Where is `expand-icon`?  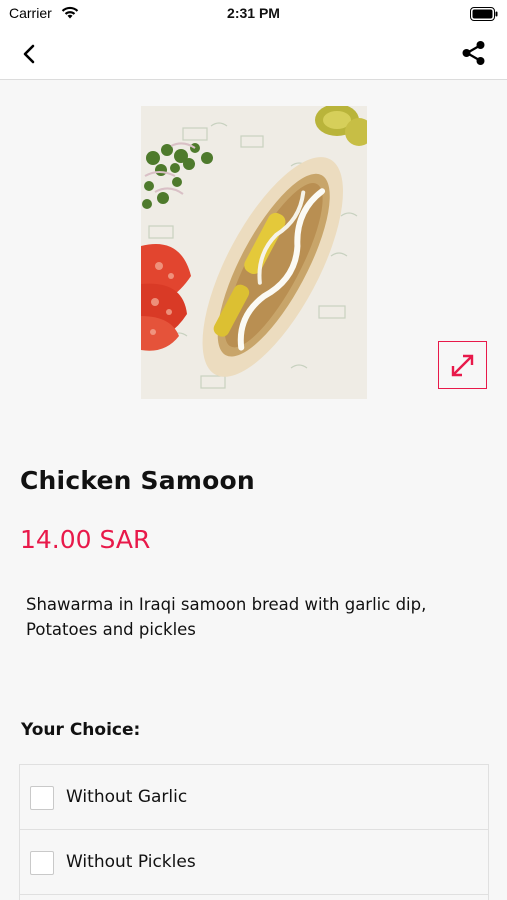 expand-icon is located at coordinates (462, 365).